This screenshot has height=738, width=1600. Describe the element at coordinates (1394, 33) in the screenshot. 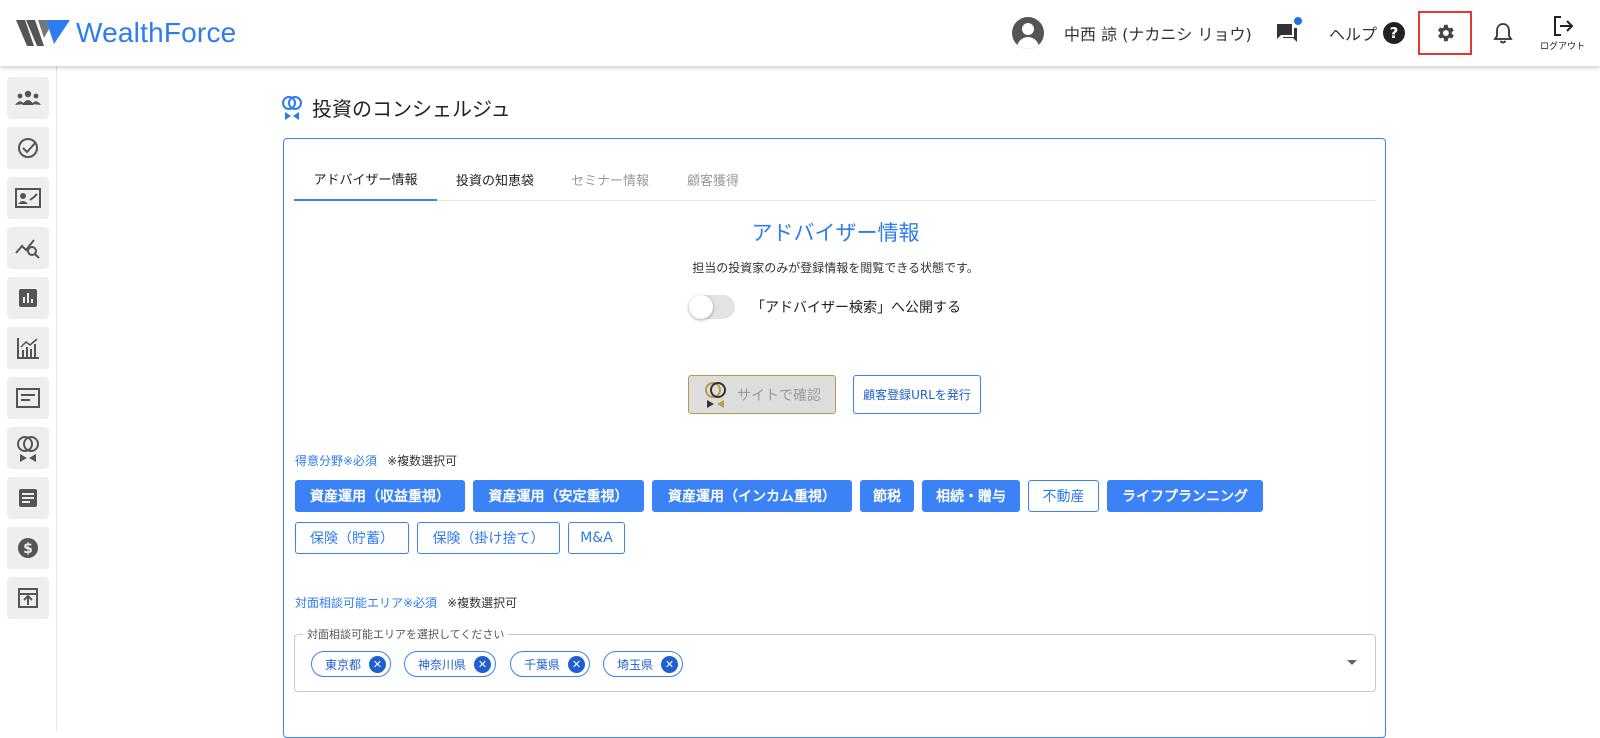

I see `help-question-icon: ?` at that location.